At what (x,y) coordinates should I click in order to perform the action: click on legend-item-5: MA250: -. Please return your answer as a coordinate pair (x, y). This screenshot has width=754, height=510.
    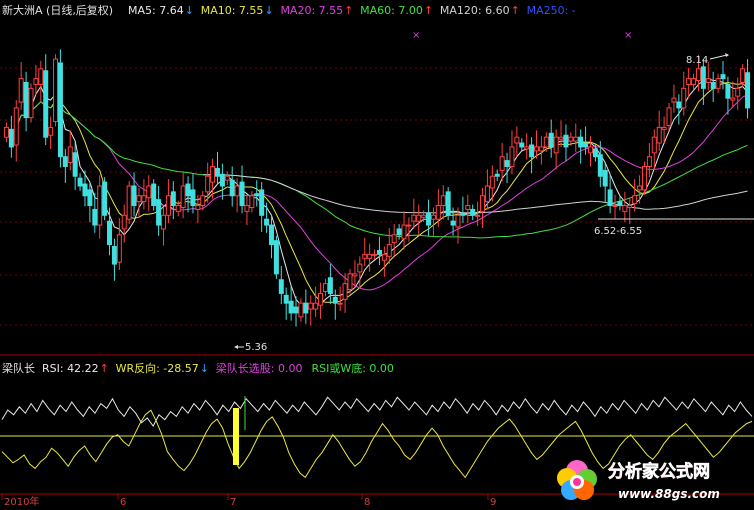
    Looking at the image, I should click on (551, 10).